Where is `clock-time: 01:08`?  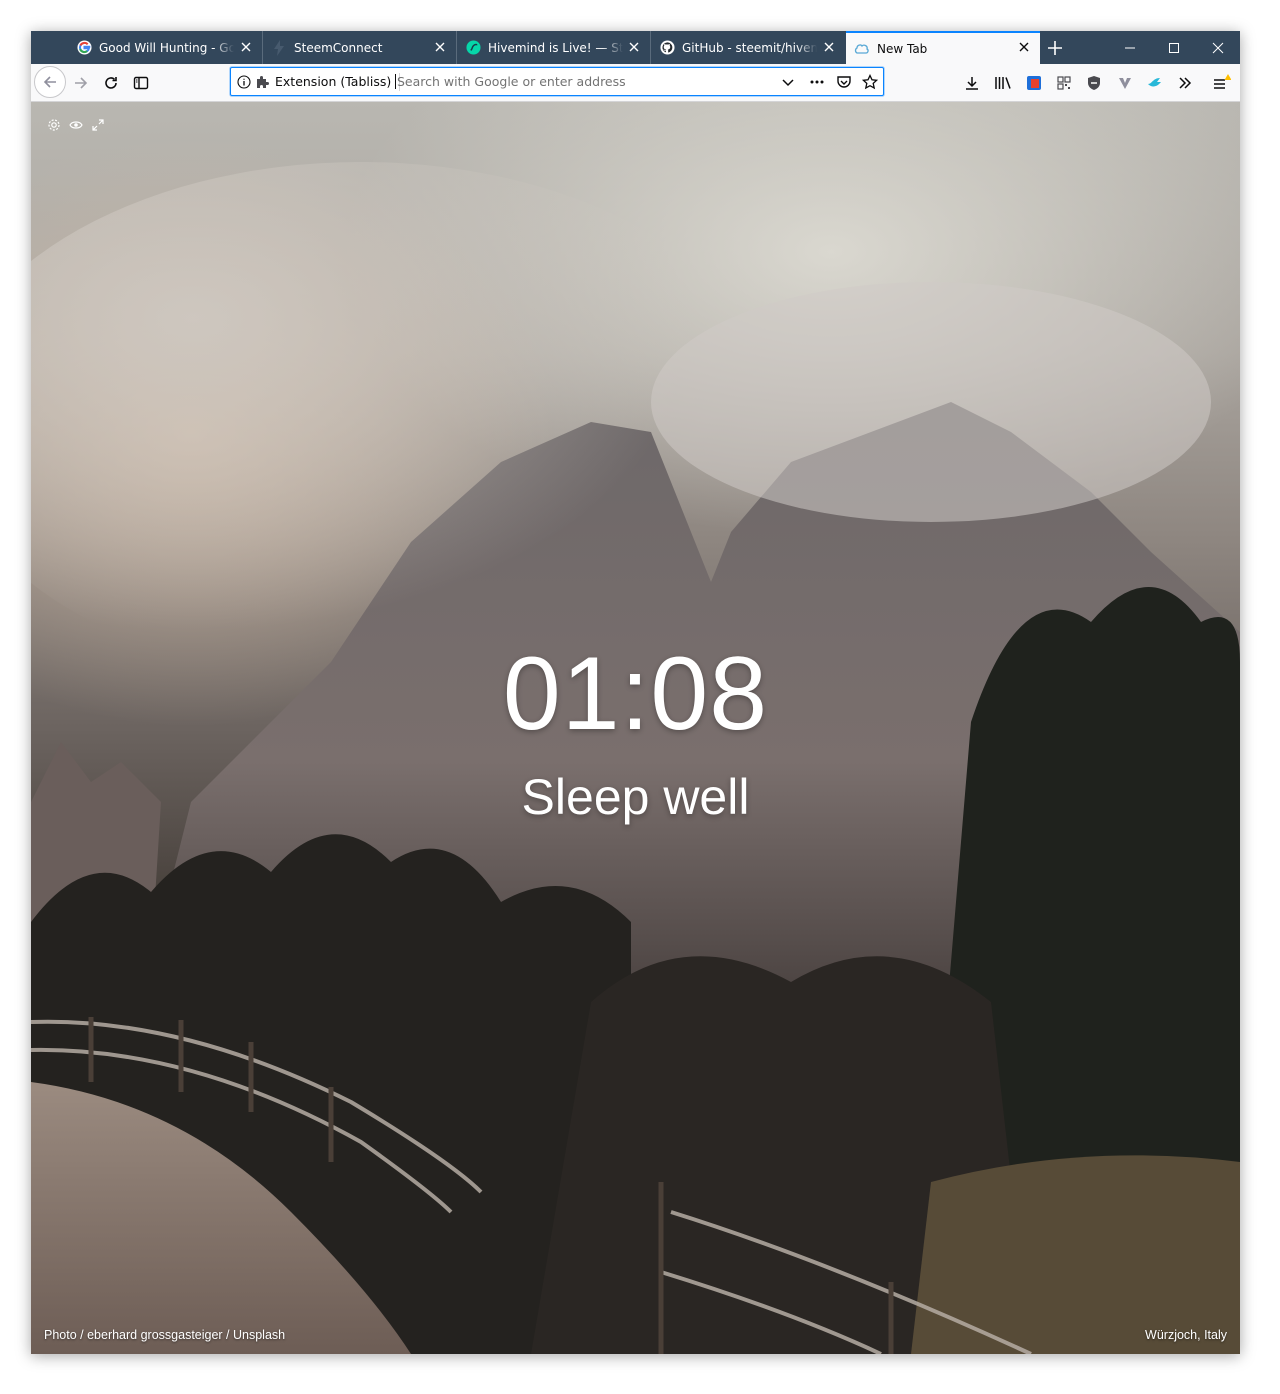
clock-time: 01:08 is located at coordinates (635, 694).